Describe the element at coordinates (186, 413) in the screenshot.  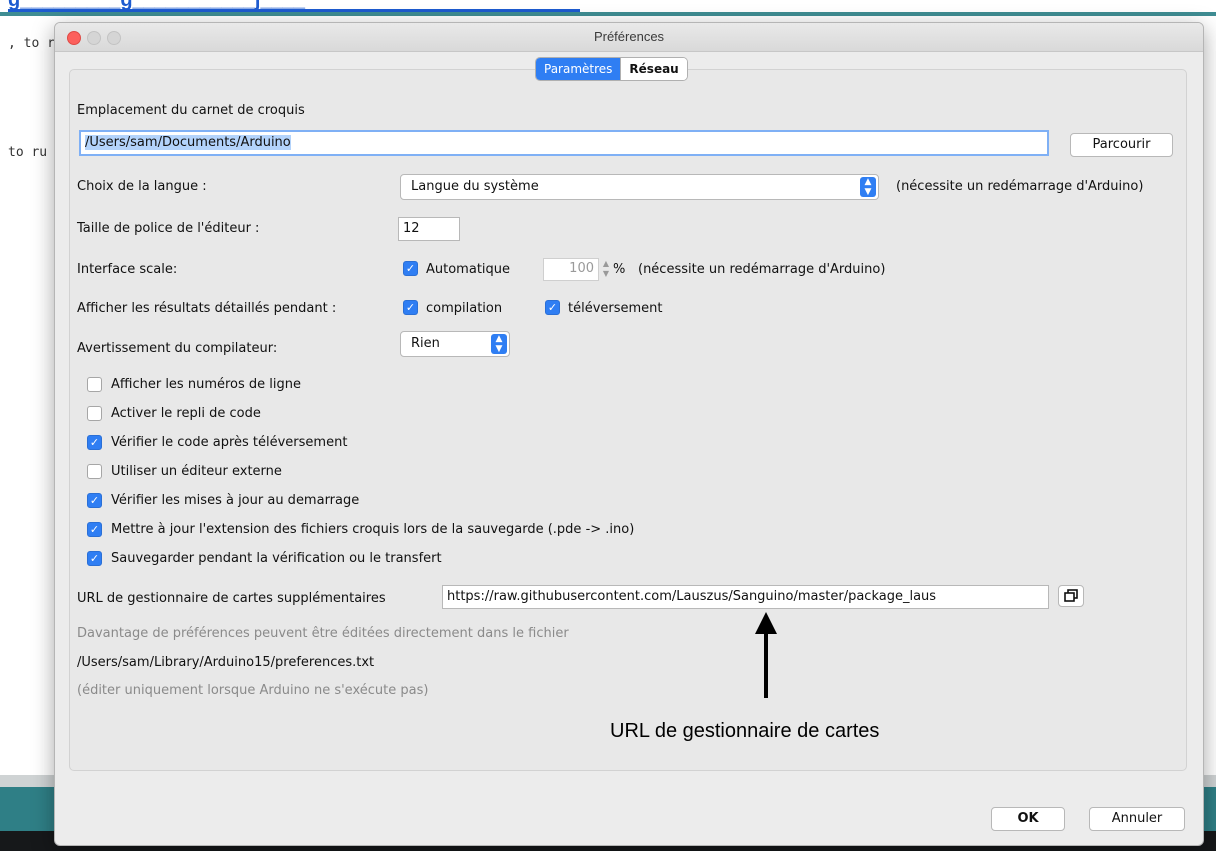
I see `option-label: Activer le repli de code` at that location.